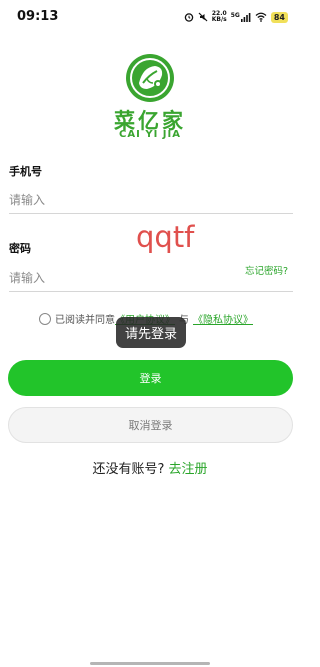 Image resolution: width=320 pixels, height=667 pixels. What do you see at coordinates (223, 318) in the screenshot?
I see `privacy-policy-link: 《隐私协议》` at bounding box center [223, 318].